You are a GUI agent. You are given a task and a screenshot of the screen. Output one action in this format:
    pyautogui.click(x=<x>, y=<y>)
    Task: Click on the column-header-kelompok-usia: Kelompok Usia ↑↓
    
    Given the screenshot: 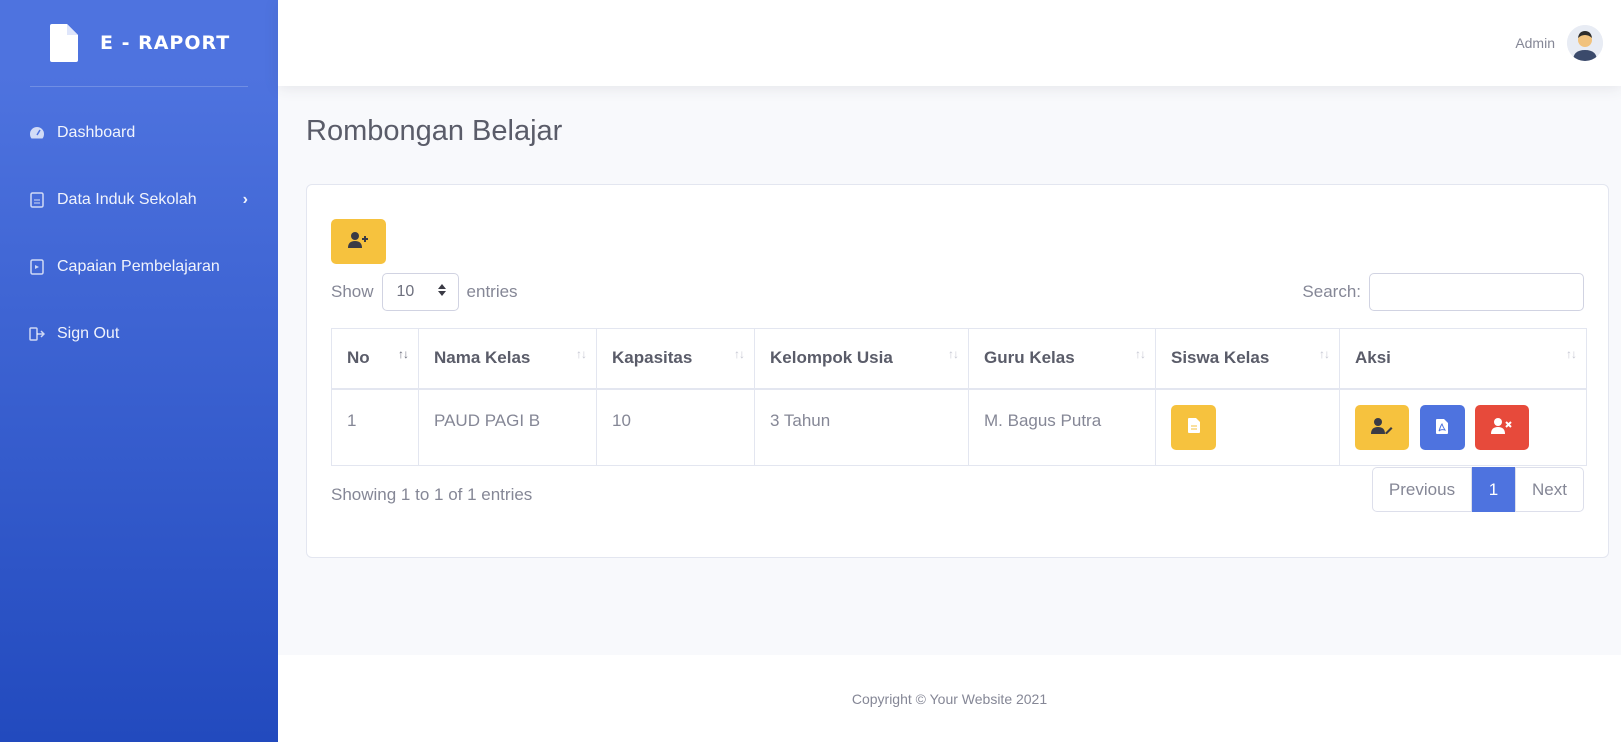 What is the action you would take?
    pyautogui.click(x=861, y=359)
    